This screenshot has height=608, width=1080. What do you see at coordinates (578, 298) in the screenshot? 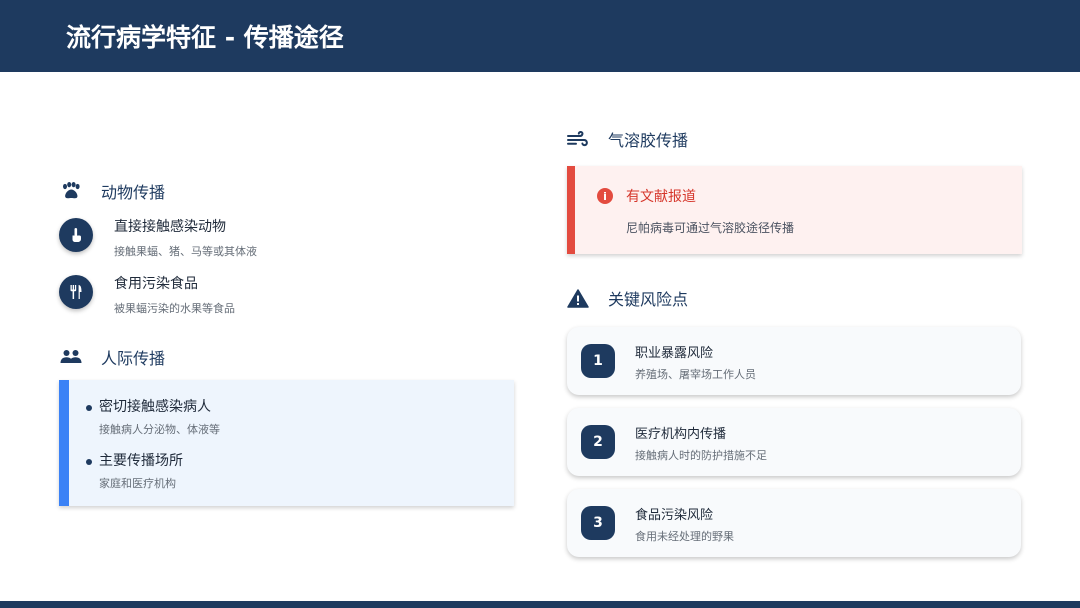
I see `warning-triangle-icon` at bounding box center [578, 298].